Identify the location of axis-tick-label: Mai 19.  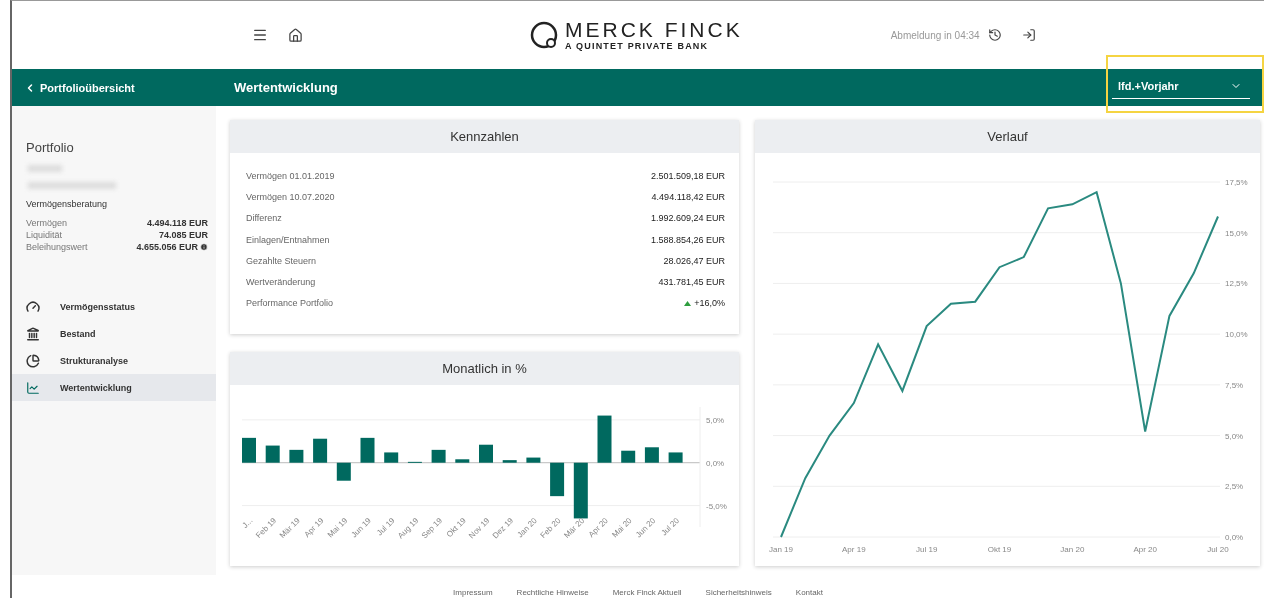
(337, 528).